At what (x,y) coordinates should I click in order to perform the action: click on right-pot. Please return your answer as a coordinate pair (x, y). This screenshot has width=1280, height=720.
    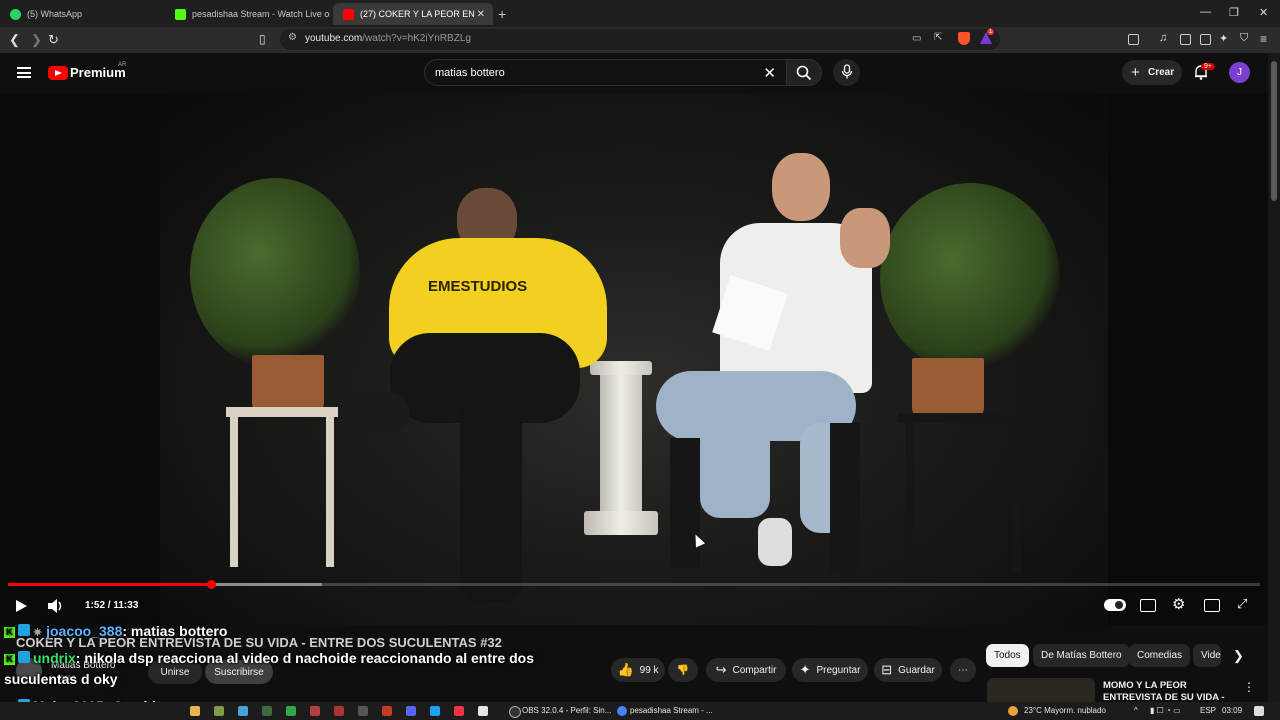
    Looking at the image, I should click on (948, 388).